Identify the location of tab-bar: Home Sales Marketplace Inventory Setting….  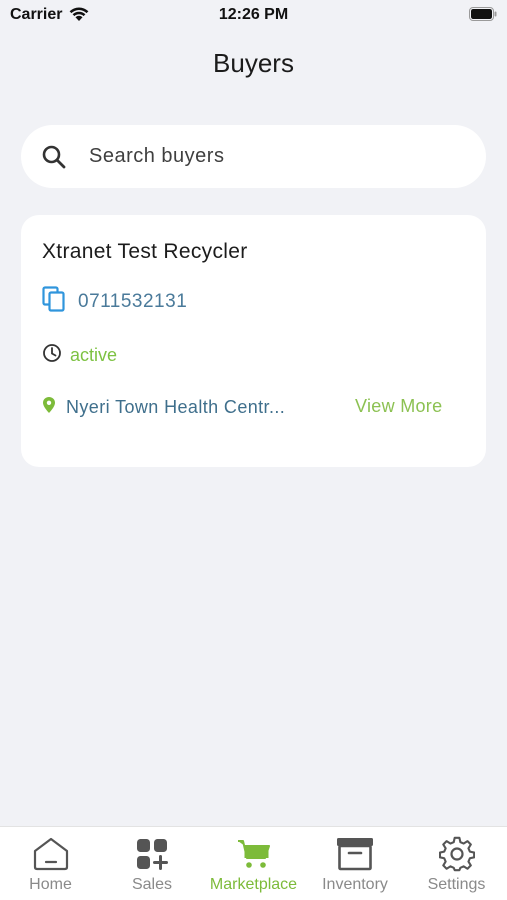
(253, 863).